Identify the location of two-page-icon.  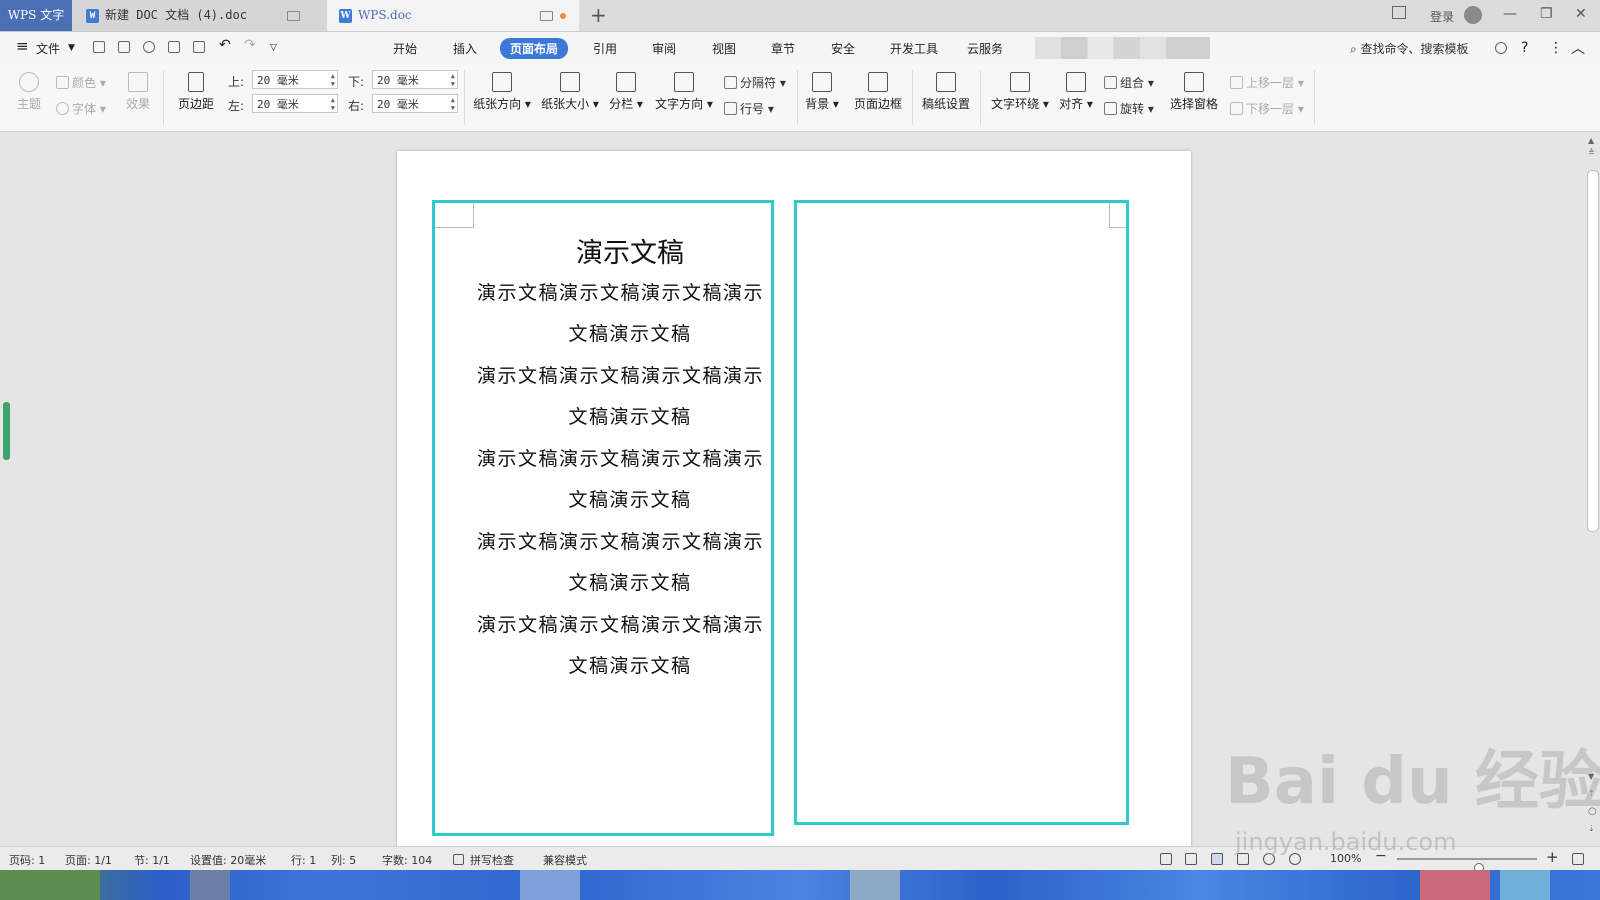
(1191, 859).